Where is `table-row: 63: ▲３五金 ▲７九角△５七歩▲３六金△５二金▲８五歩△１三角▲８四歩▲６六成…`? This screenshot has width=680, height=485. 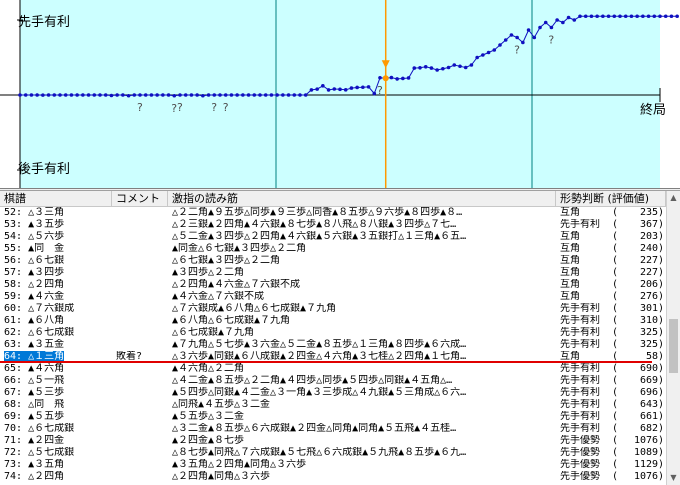 table-row: 63: ▲３五金 ▲７九角△５七歩▲３六金△５二金▲８五歩△１三角▲８四歩▲６六成… is located at coordinates (333, 345).